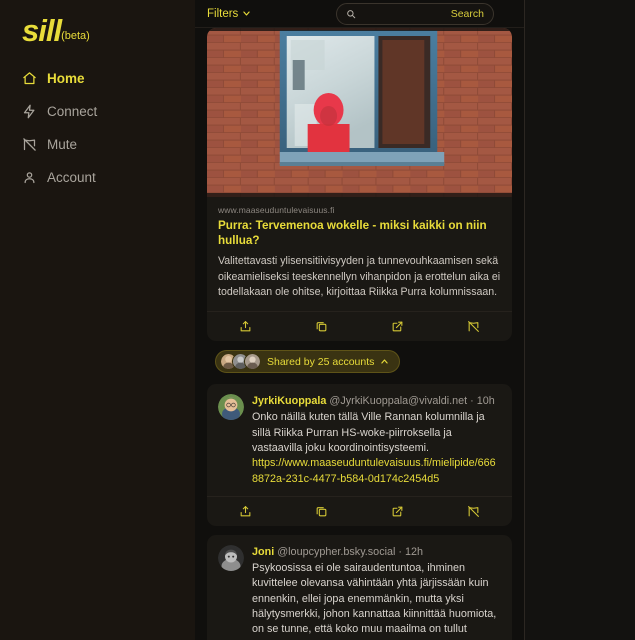  Describe the element at coordinates (414, 552) in the screenshot. I see `post-timestamp: 12h` at that location.